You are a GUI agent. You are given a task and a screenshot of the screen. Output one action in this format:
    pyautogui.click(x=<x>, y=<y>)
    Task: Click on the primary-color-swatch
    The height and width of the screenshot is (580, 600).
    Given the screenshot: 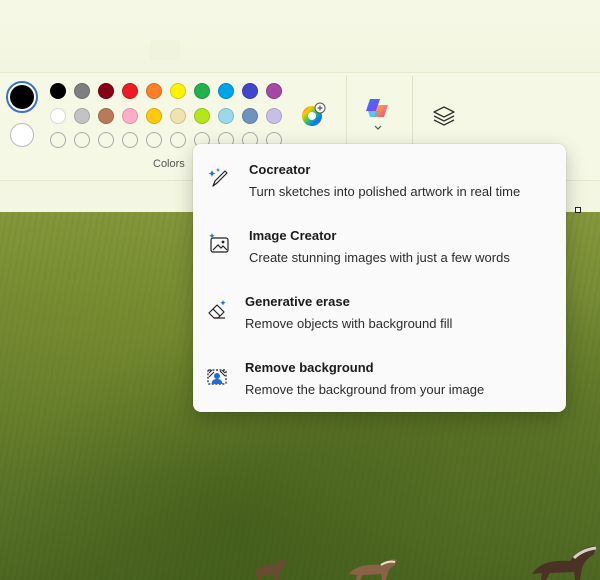 What is the action you would take?
    pyautogui.click(x=22, y=97)
    